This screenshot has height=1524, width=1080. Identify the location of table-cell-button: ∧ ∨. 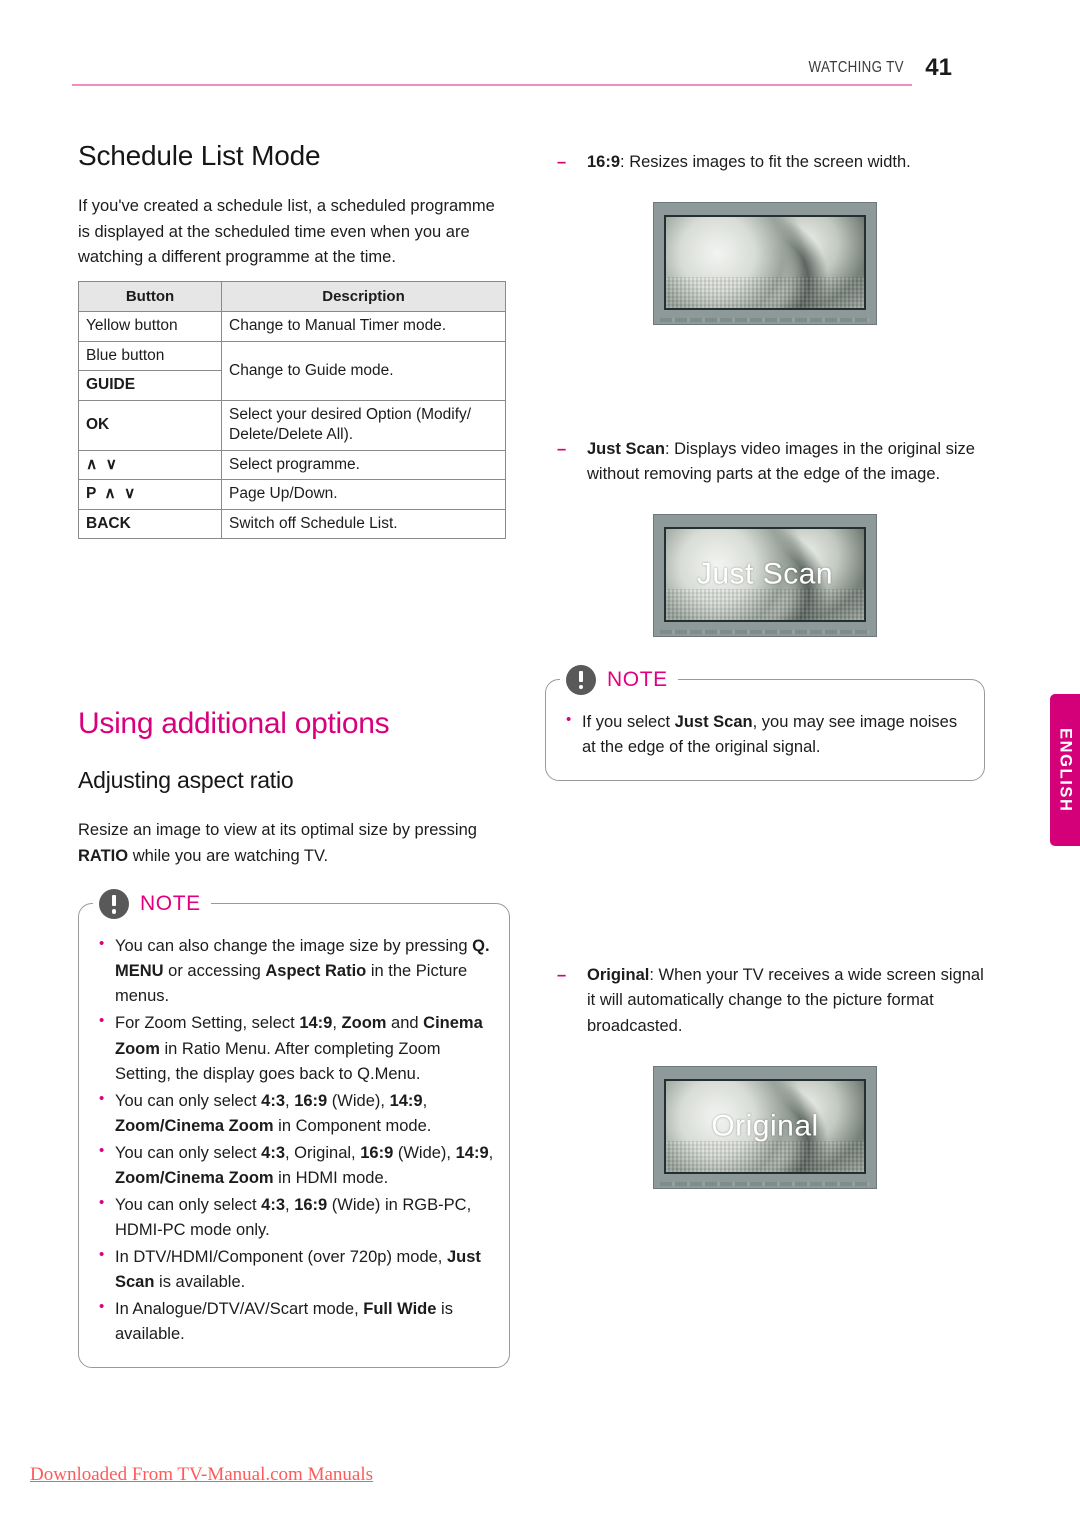
(150, 465).